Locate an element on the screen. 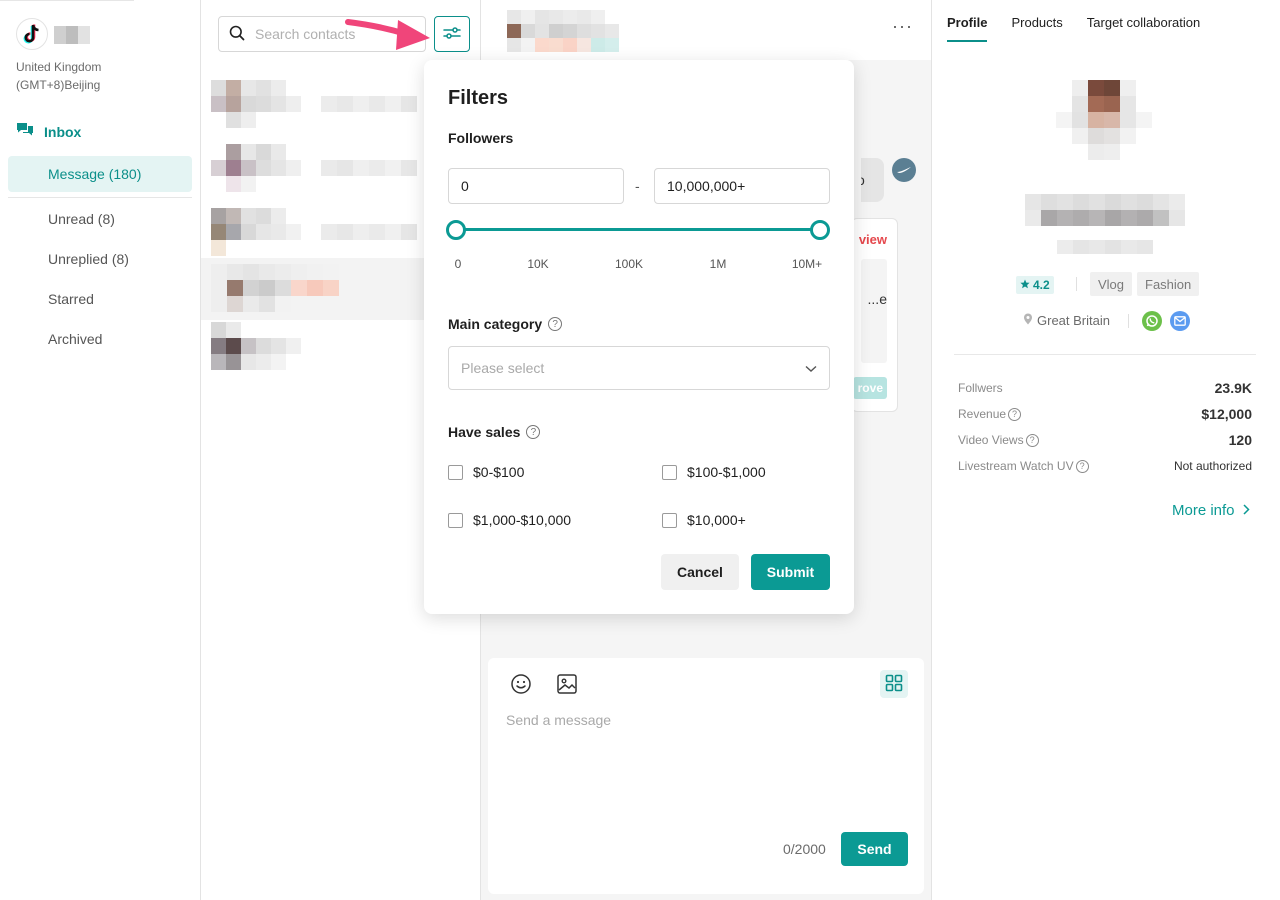  sidebar-item-unreplied: Unreplied (8) is located at coordinates (100, 259).